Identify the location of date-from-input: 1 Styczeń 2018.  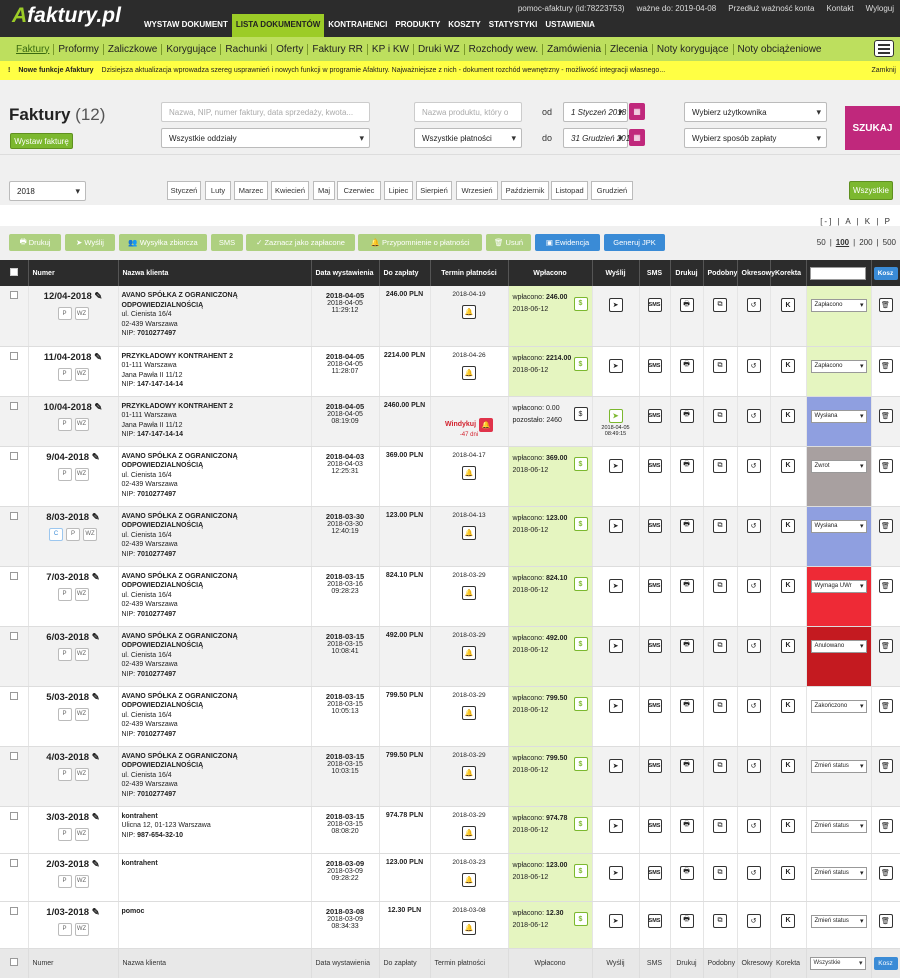
(595, 112).